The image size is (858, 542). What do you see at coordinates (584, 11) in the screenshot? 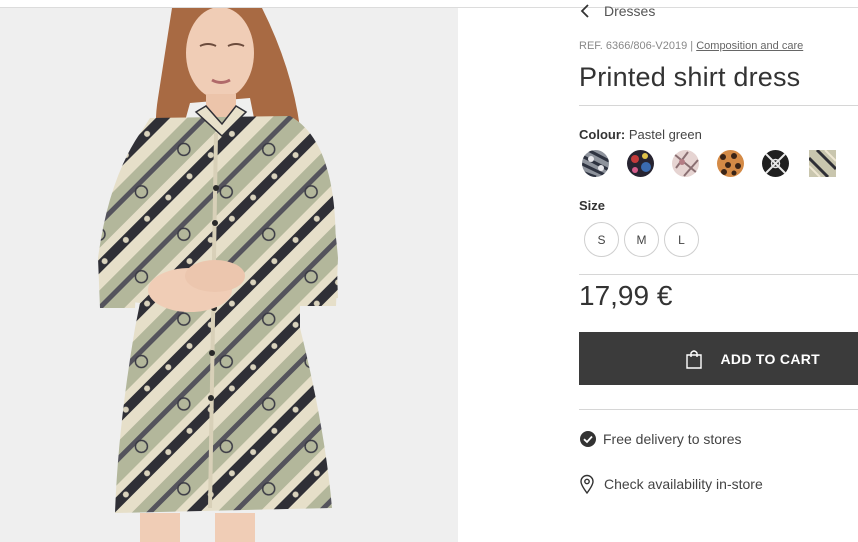
I see `chevron-left-icon` at bounding box center [584, 11].